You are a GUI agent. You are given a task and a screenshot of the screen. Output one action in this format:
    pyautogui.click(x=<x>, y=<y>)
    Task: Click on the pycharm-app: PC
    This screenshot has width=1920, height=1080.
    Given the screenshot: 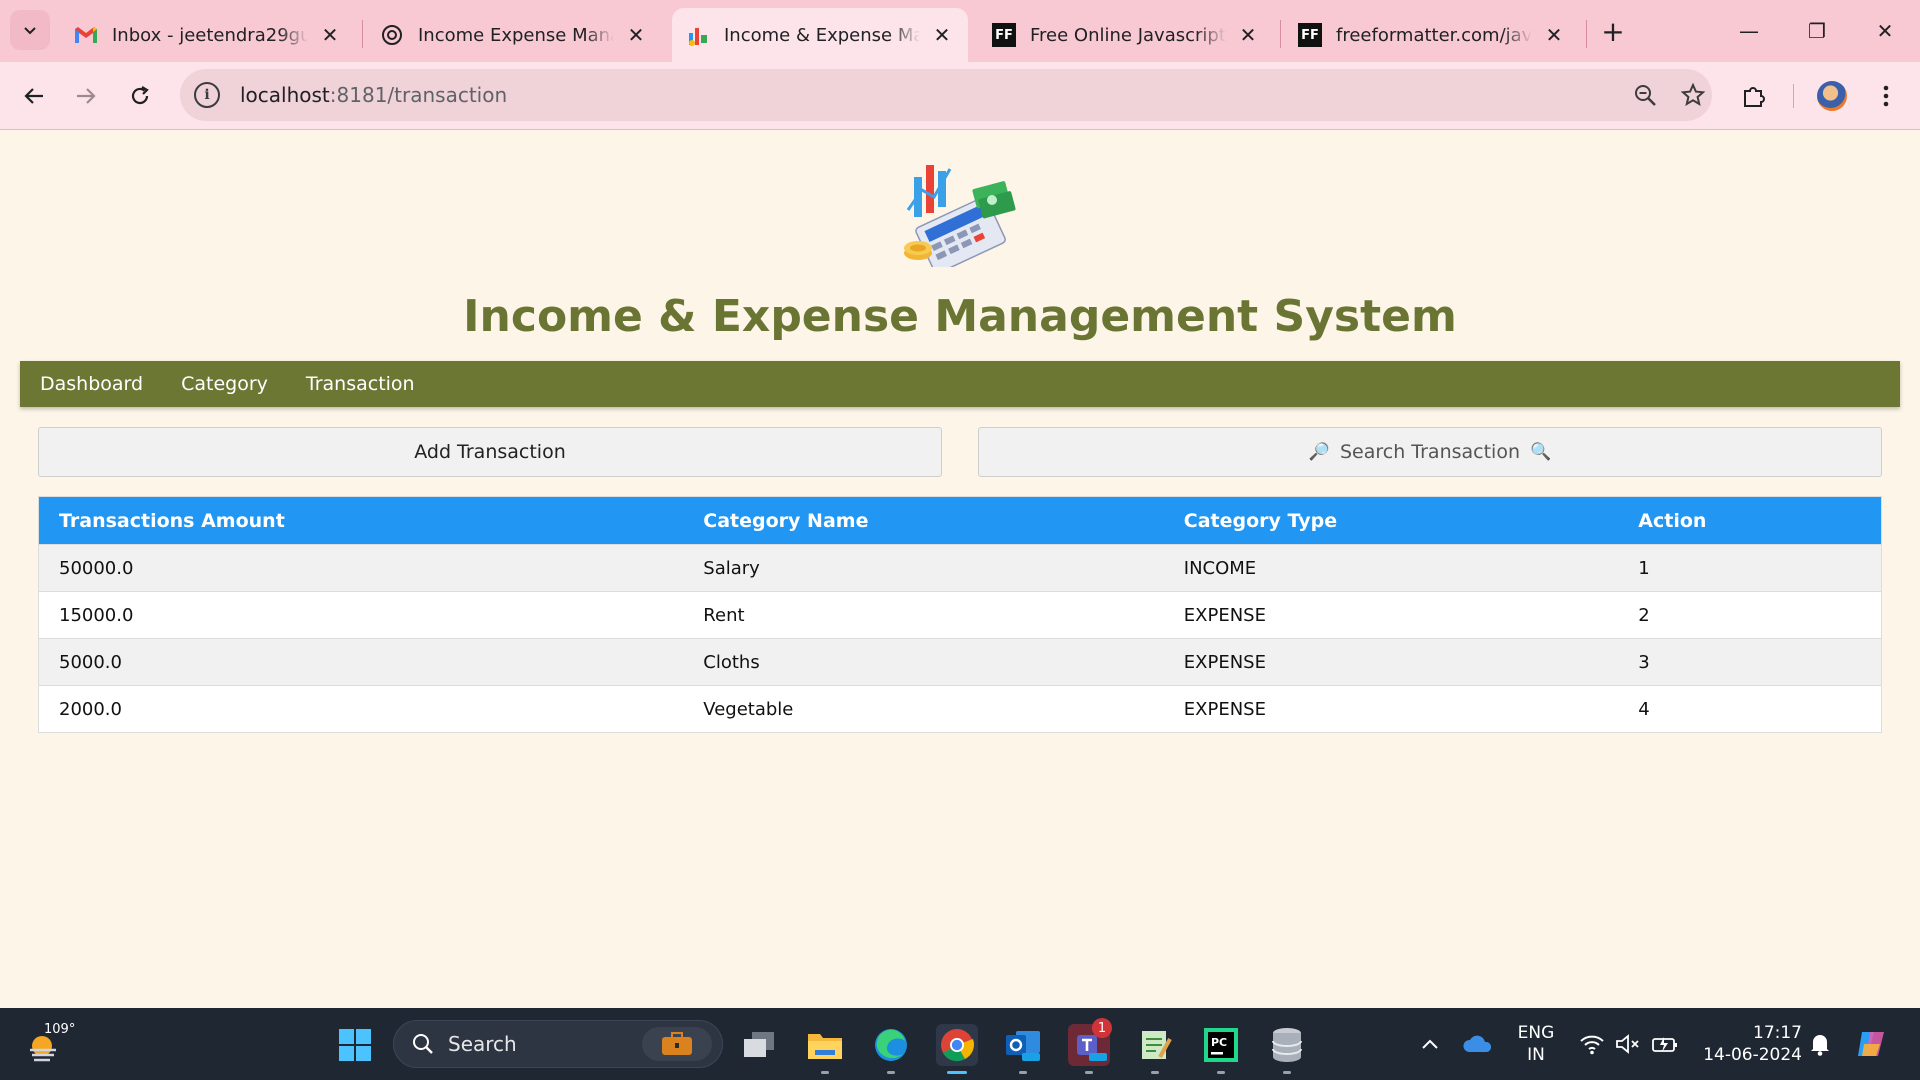 What is the action you would take?
    pyautogui.click(x=1221, y=1049)
    